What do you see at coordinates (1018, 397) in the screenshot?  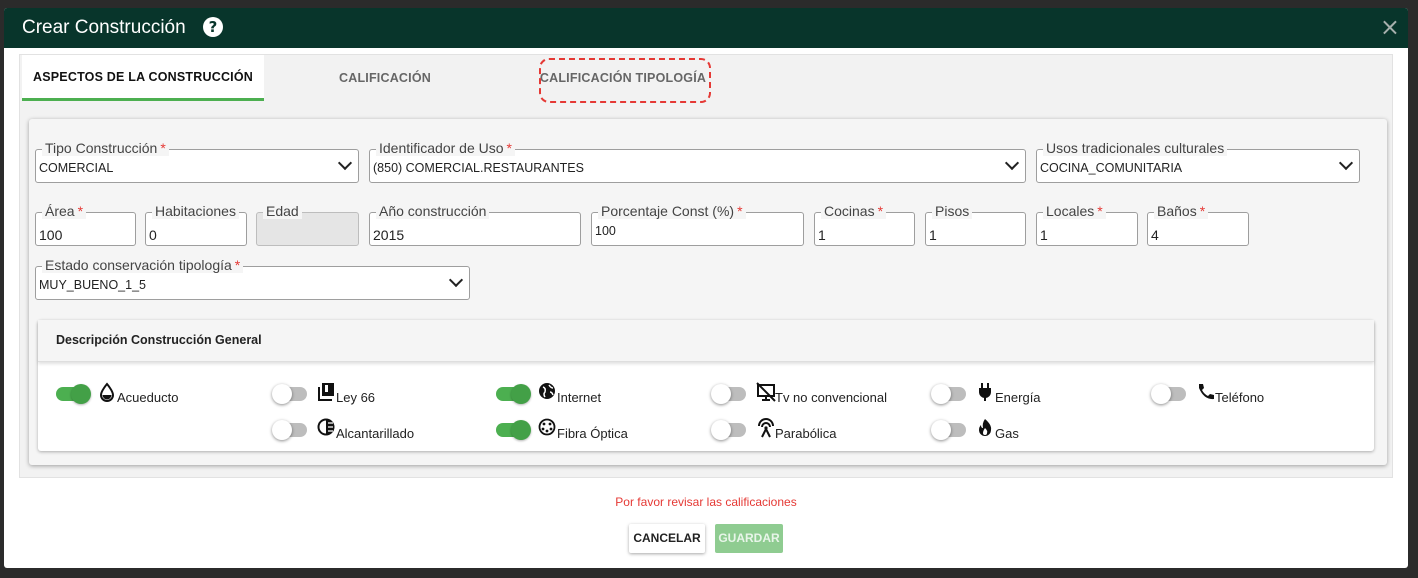 I see `energia-label: Energía` at bounding box center [1018, 397].